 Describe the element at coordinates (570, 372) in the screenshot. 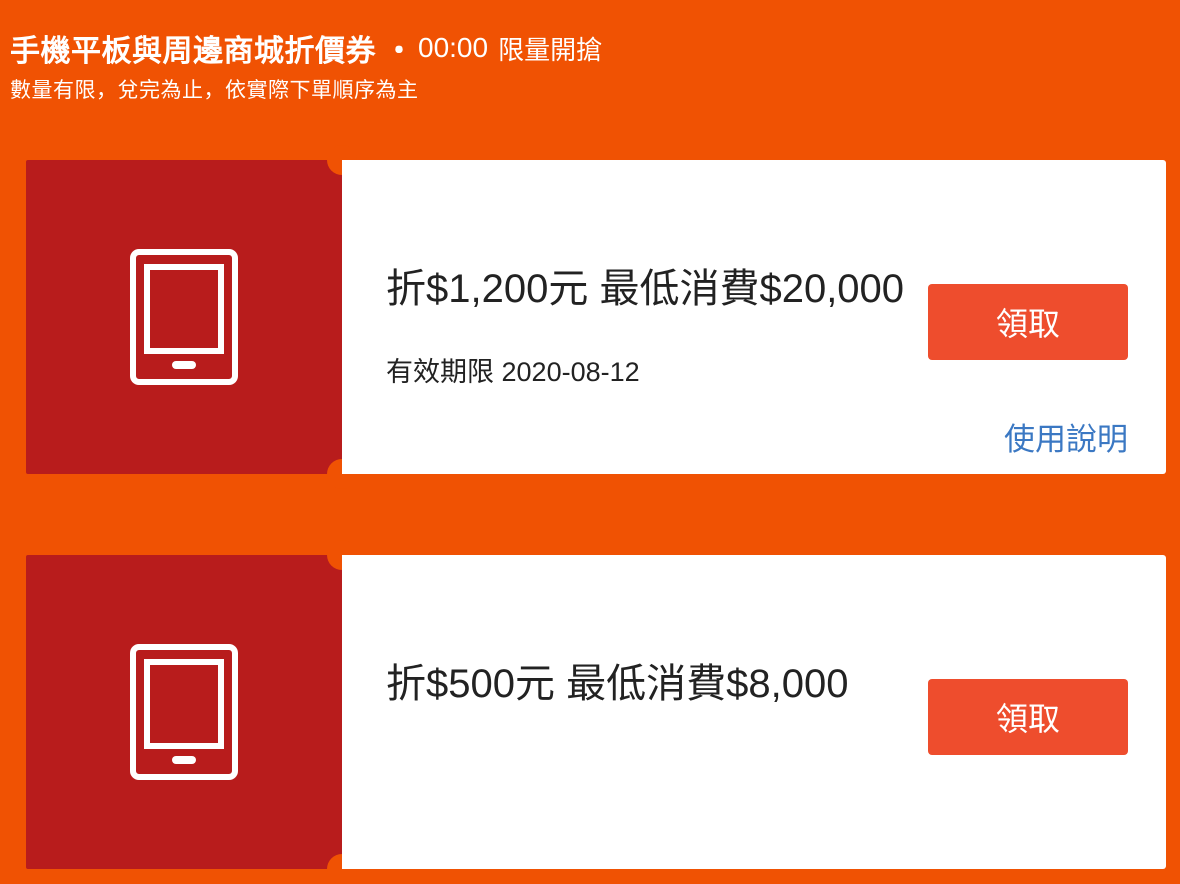

I see `validity-date: 2020-08-12` at that location.